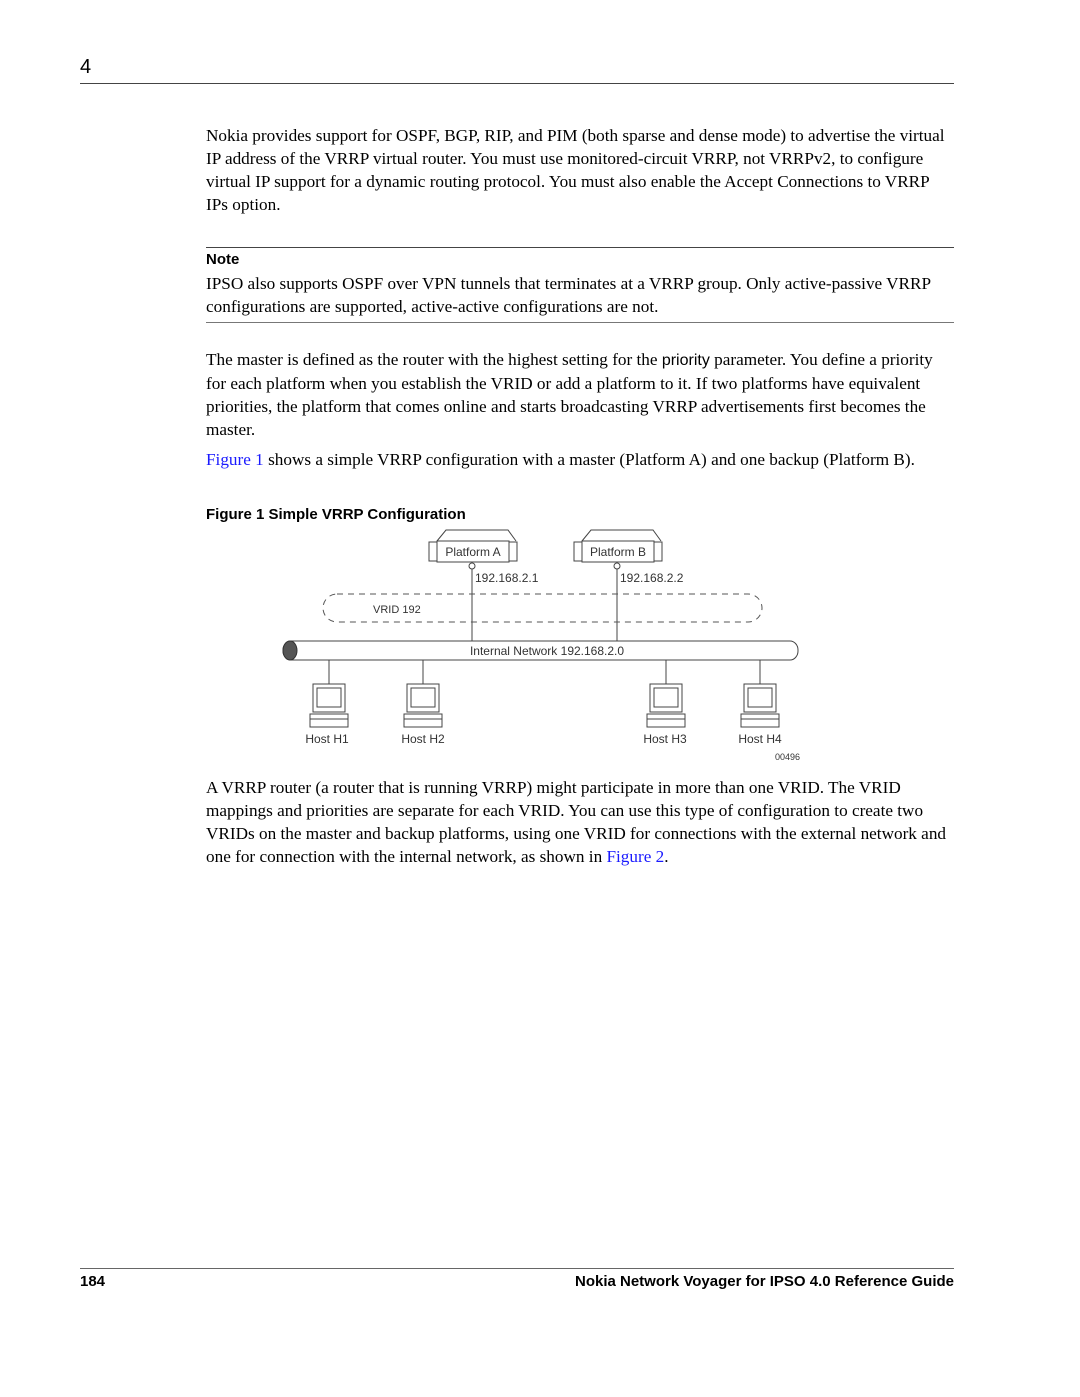 The height and width of the screenshot is (1397, 1080). What do you see at coordinates (423, 739) in the screenshot?
I see `host-h2-label: Host H2` at bounding box center [423, 739].